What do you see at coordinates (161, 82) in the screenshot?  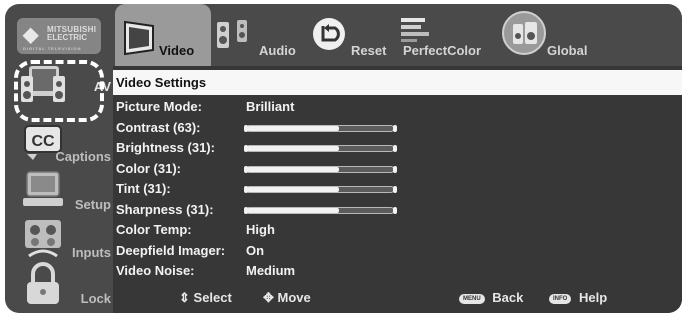 I see `section-title: Video Settings` at bounding box center [161, 82].